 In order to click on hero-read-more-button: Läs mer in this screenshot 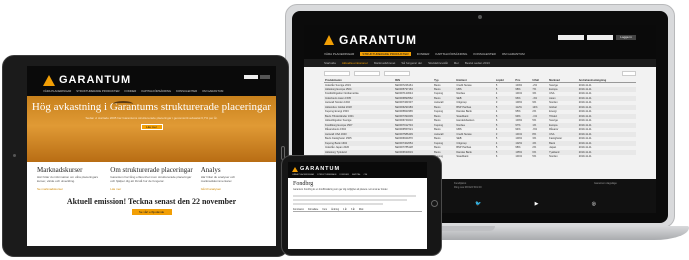, I will do `click(151, 127)`.